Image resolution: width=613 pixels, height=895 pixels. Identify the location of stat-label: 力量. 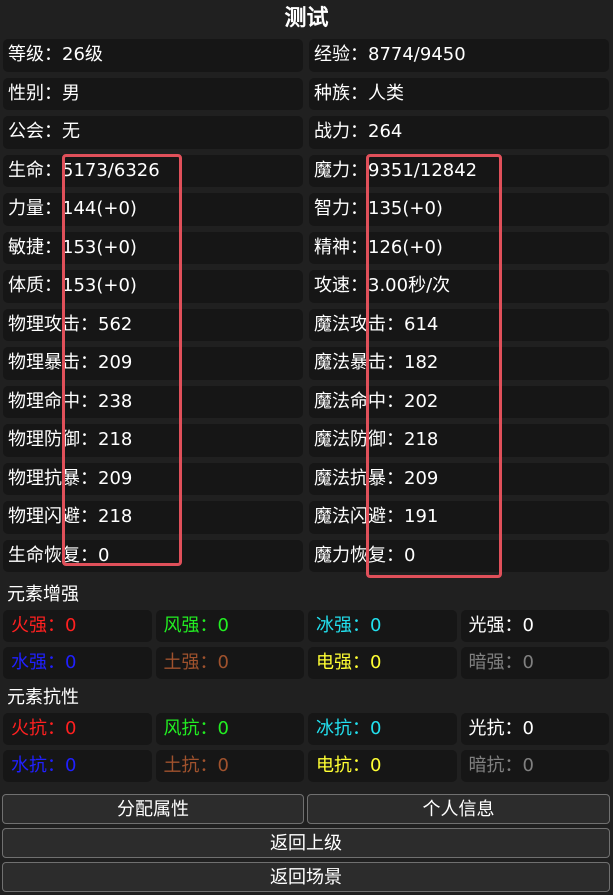
(26, 208).